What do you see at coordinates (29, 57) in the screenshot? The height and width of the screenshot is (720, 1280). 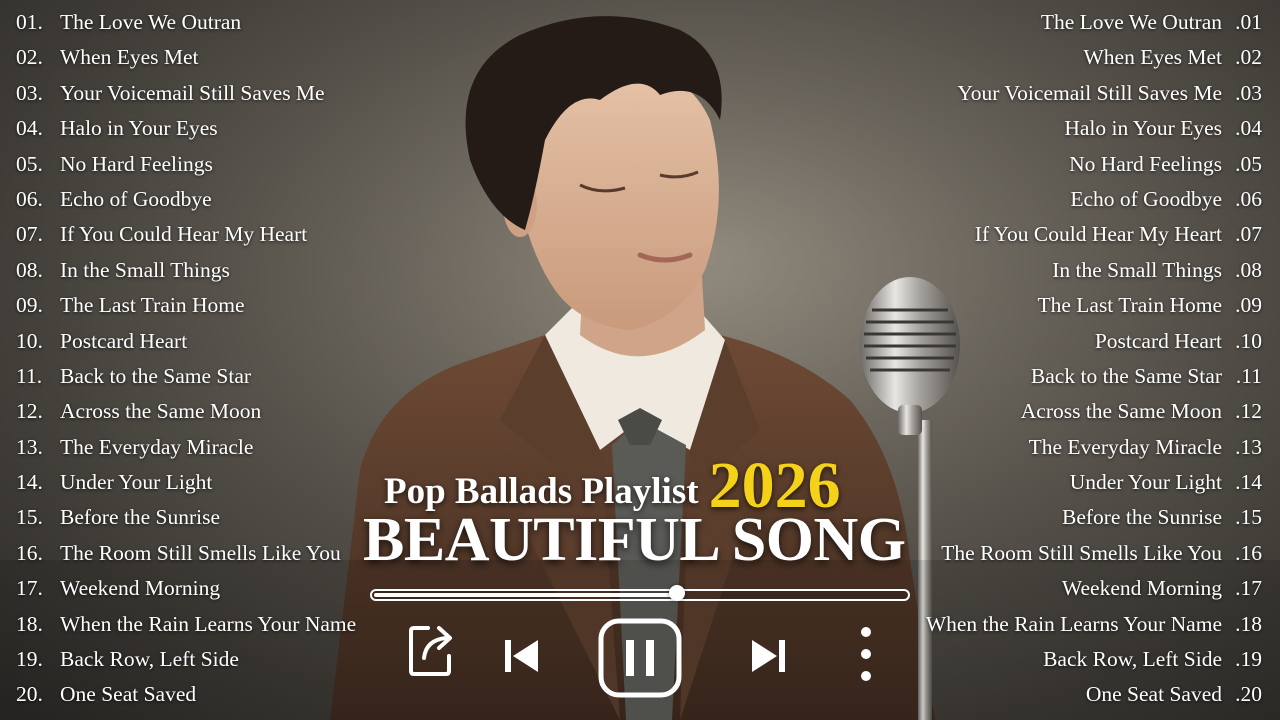 I see `track-number: 02.` at bounding box center [29, 57].